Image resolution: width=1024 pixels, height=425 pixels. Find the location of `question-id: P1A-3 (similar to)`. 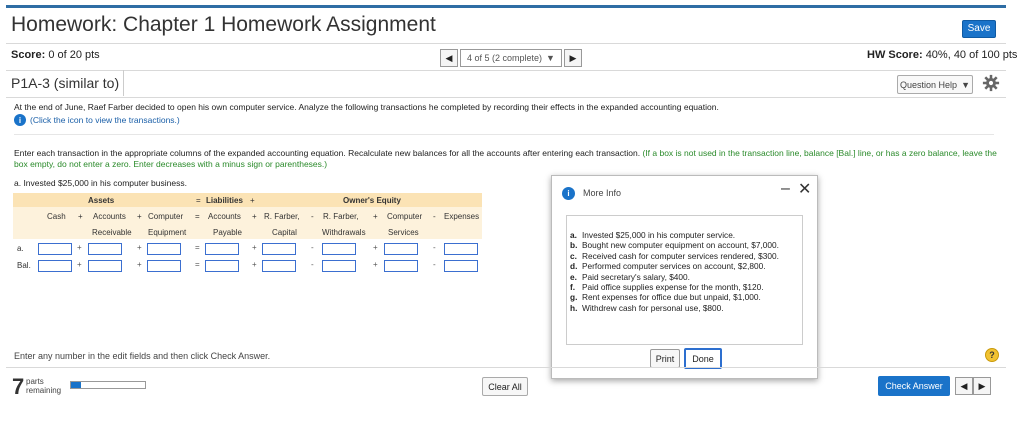

question-id: P1A-3 (similar to) is located at coordinates (65, 83).